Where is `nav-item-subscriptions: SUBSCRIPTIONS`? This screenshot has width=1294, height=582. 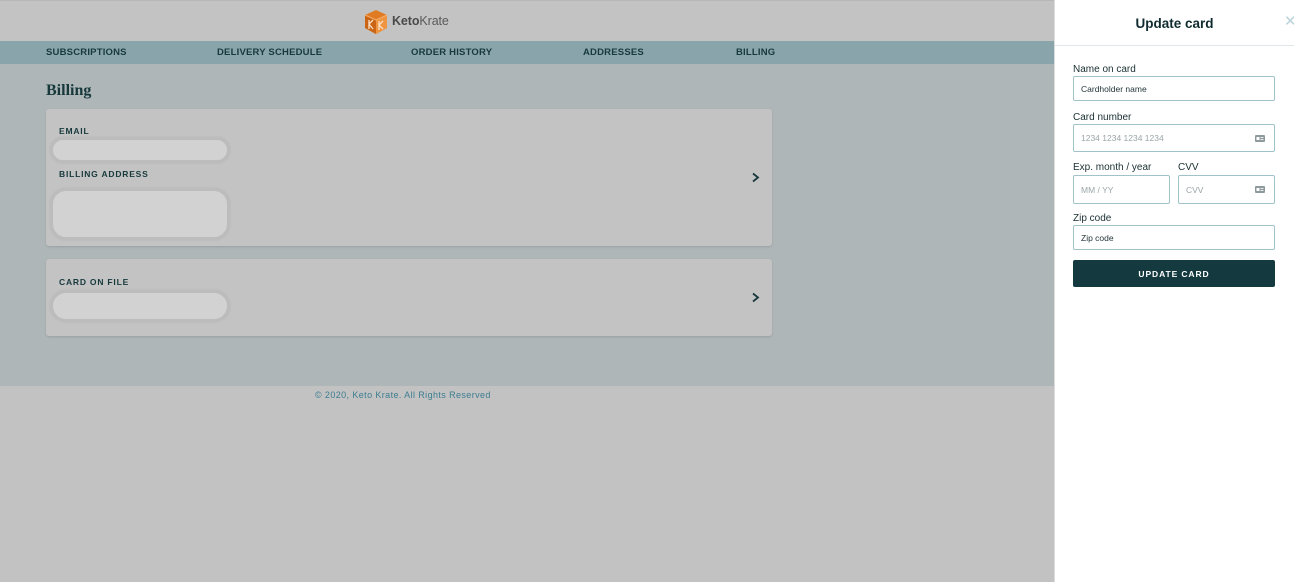 nav-item-subscriptions: SUBSCRIPTIONS is located at coordinates (86, 52).